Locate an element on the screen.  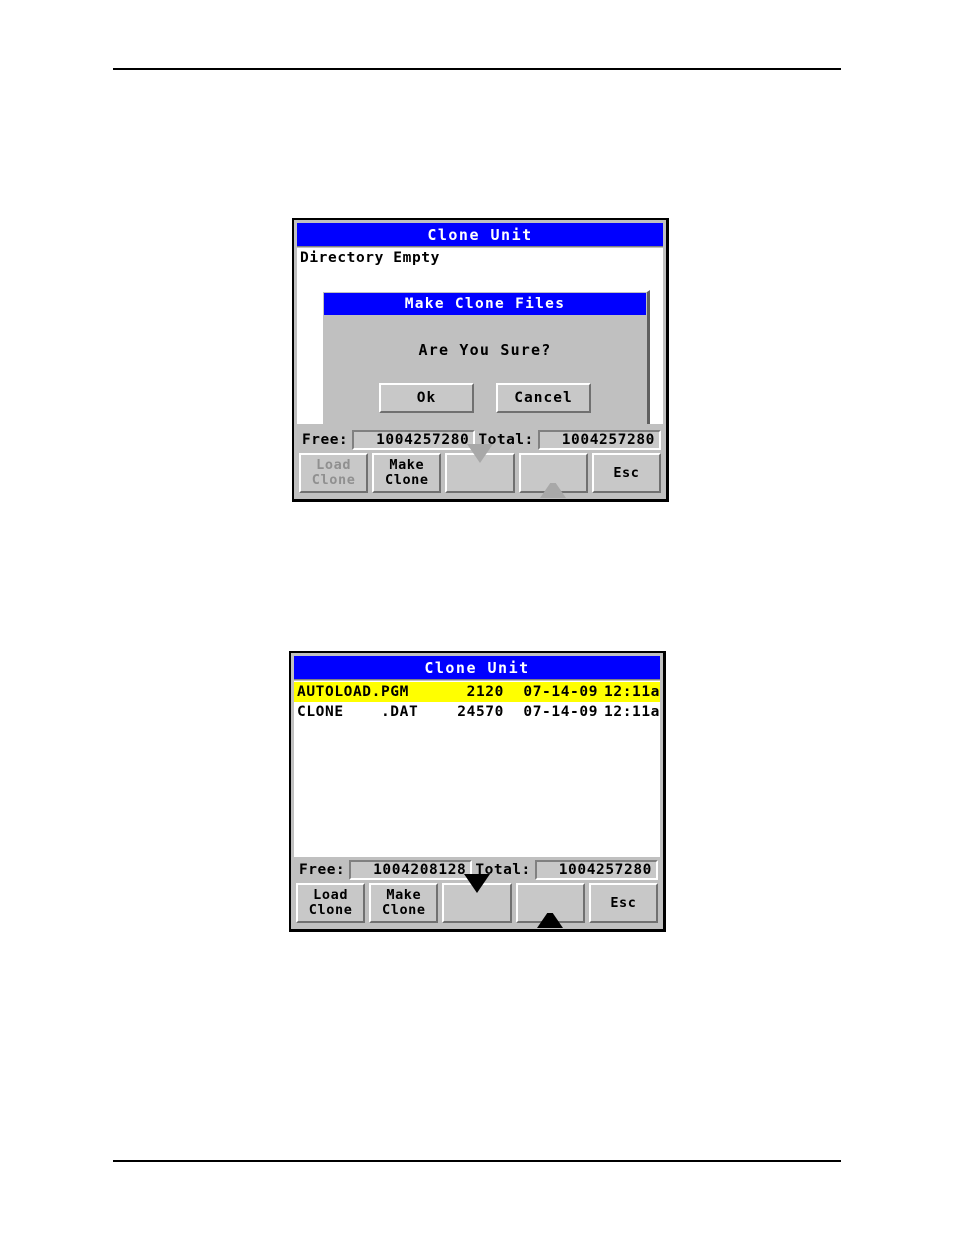
table-row: AUTOLOAD.PGM 2120 07-14-09 12:11a is located at coordinates (477, 692).